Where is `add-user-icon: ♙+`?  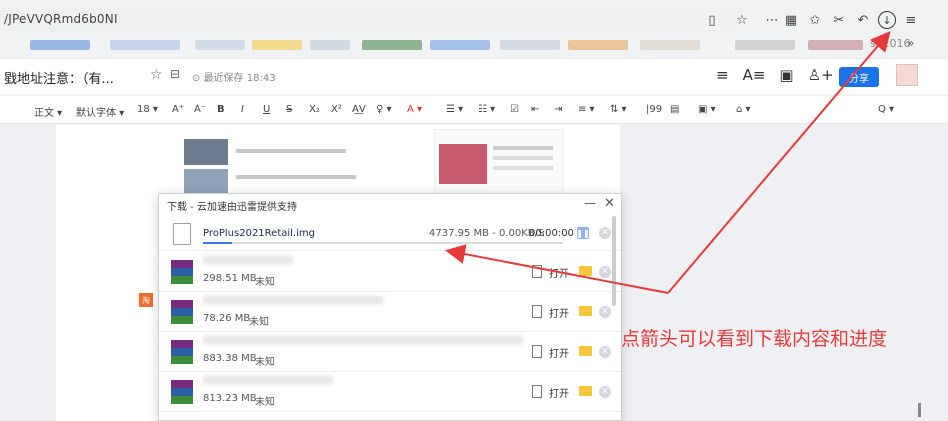
add-user-icon: ♙+ is located at coordinates (821, 75).